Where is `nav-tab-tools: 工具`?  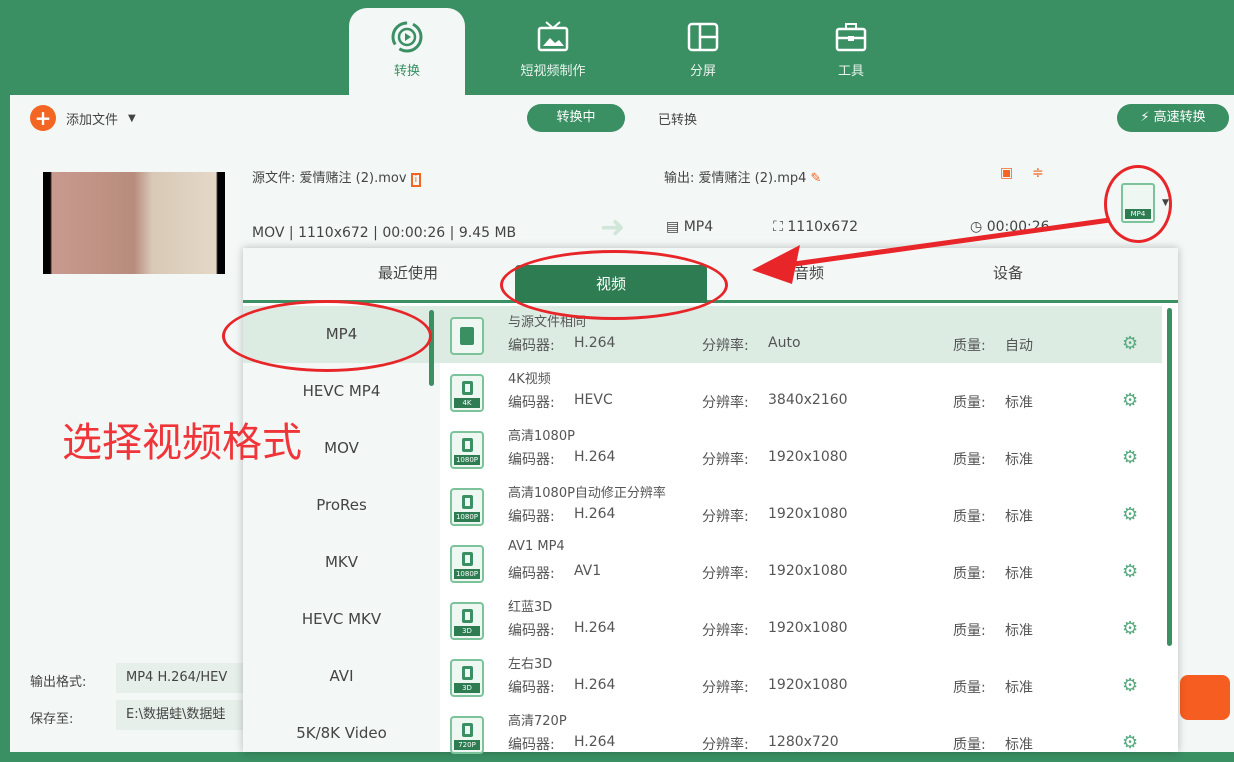
nav-tab-tools: 工具 is located at coordinates (851, 51).